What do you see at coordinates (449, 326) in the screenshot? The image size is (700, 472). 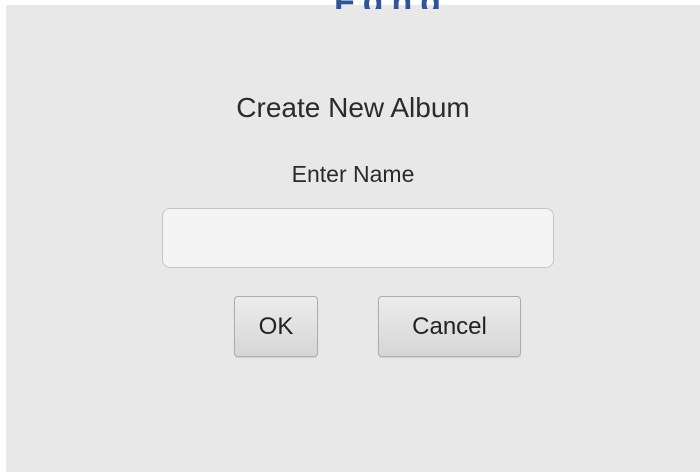 I see `cancel-button: Cancel` at bounding box center [449, 326].